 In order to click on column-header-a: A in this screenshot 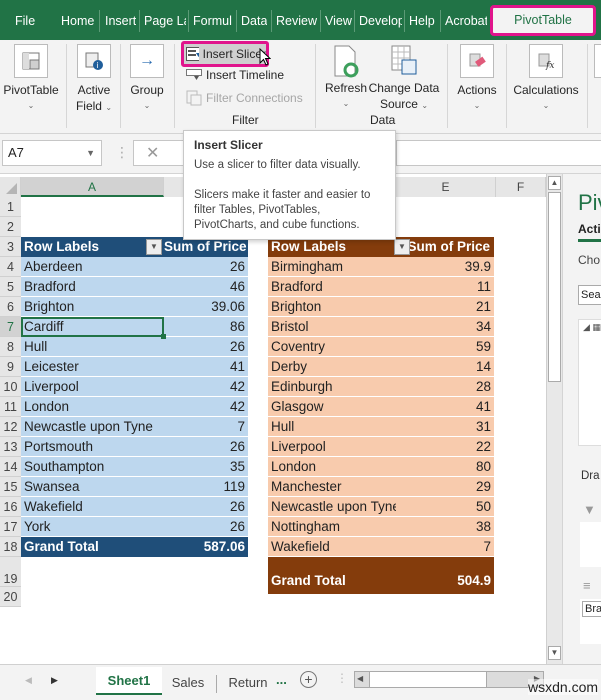, I will do `click(92, 187)`.